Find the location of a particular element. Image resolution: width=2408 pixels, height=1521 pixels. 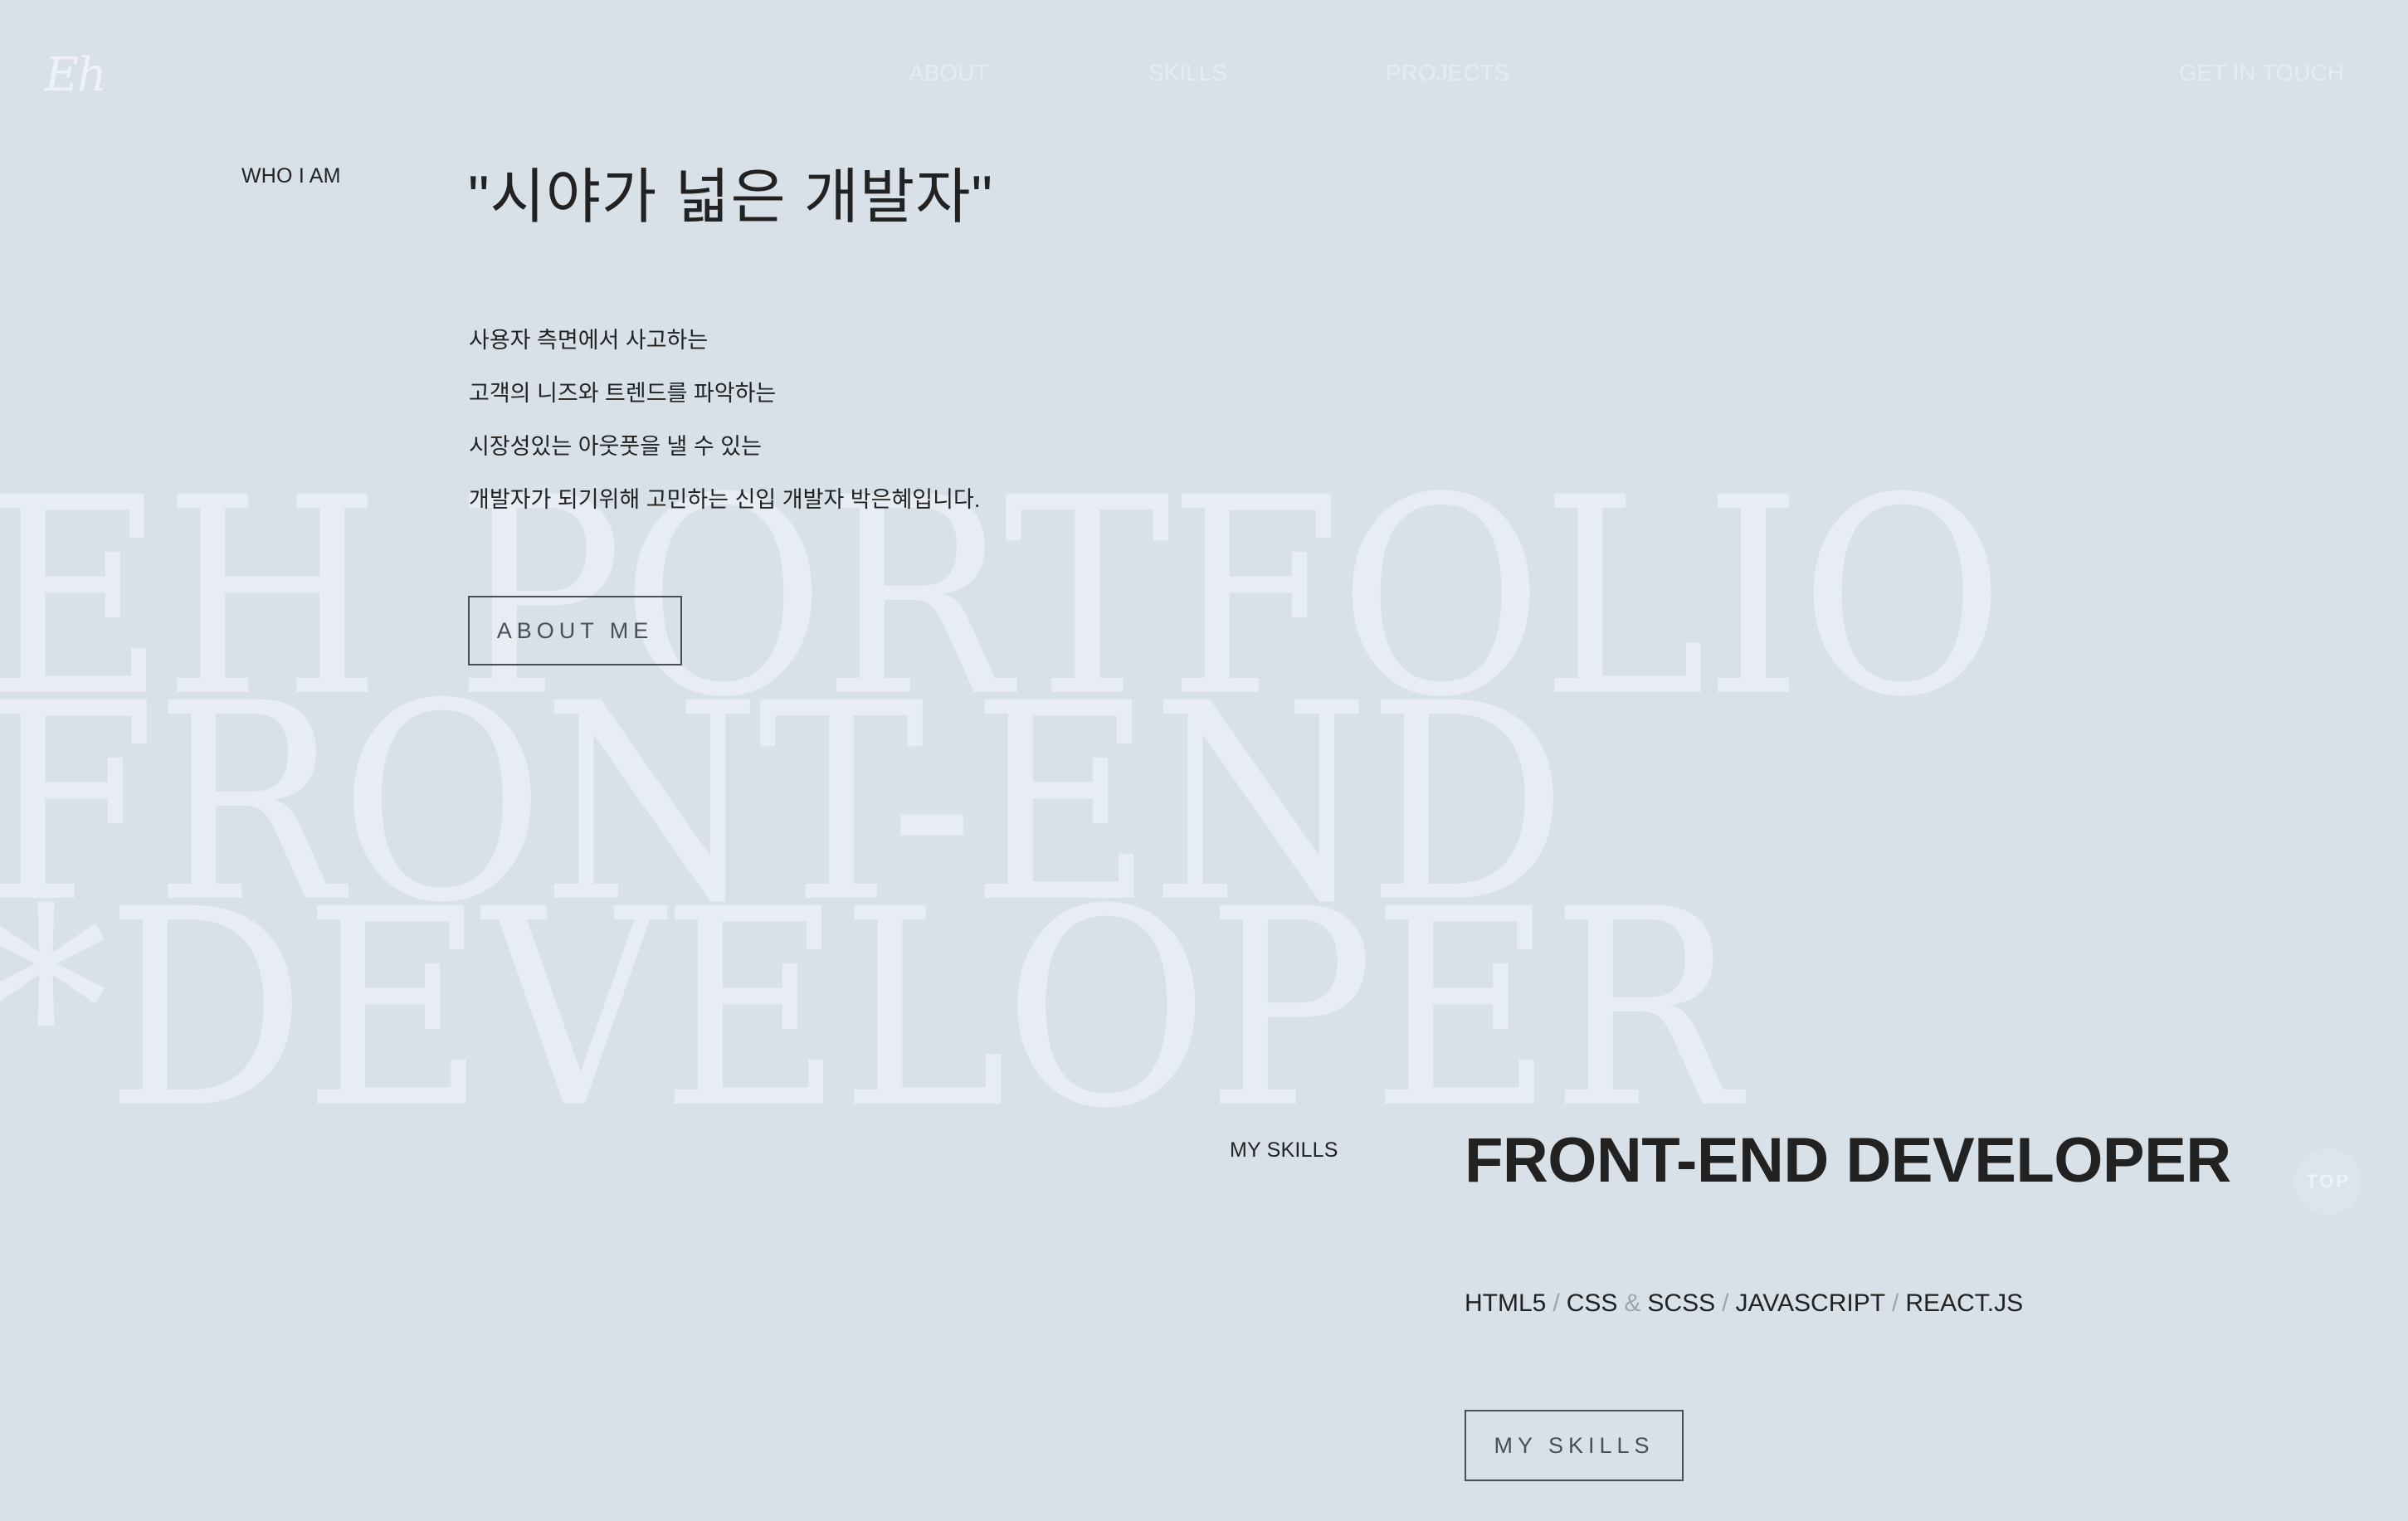

skill-list: HTML5/CSS & SCSS / JAVASCRIPT / REACT.JS is located at coordinates (1744, 1303).